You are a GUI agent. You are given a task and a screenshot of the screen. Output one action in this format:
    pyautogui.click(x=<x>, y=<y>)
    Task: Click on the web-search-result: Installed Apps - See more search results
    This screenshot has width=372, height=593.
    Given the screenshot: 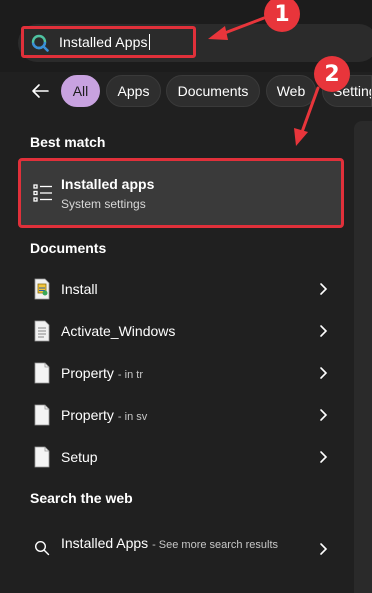 What is the action you would take?
    pyautogui.click(x=181, y=549)
    